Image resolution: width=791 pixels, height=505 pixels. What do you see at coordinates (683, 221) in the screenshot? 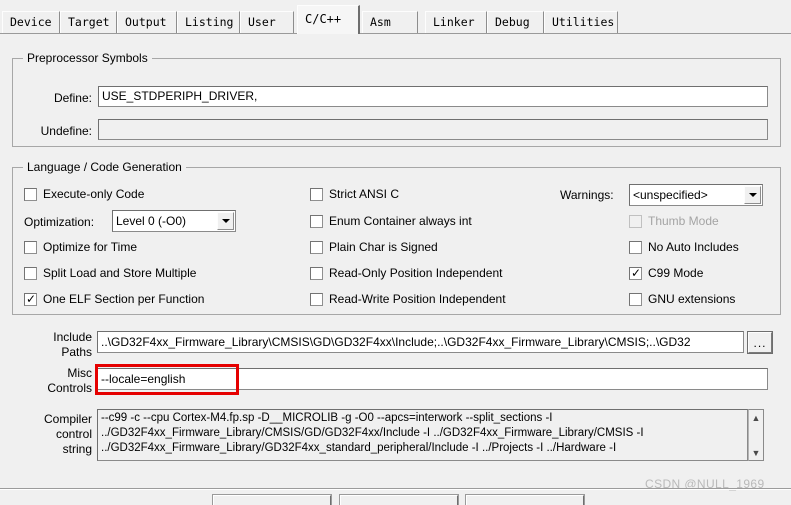
I see `checkbox-label: Thumb Mode` at bounding box center [683, 221].